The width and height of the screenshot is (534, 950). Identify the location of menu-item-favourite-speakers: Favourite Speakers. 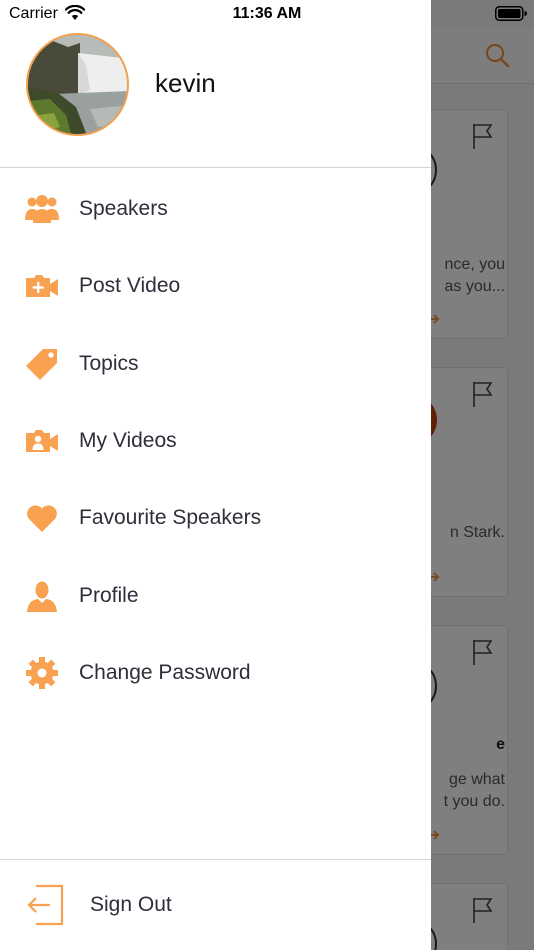
(215, 518).